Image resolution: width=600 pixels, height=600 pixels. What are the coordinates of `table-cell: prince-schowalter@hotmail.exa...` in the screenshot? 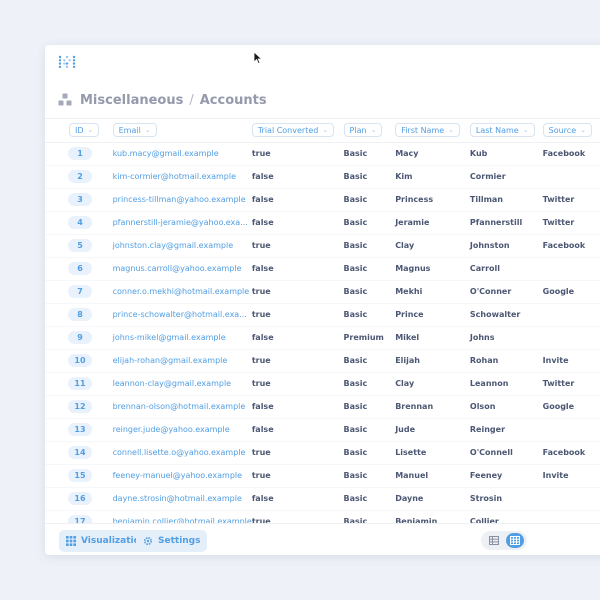 It's located at (182, 315).